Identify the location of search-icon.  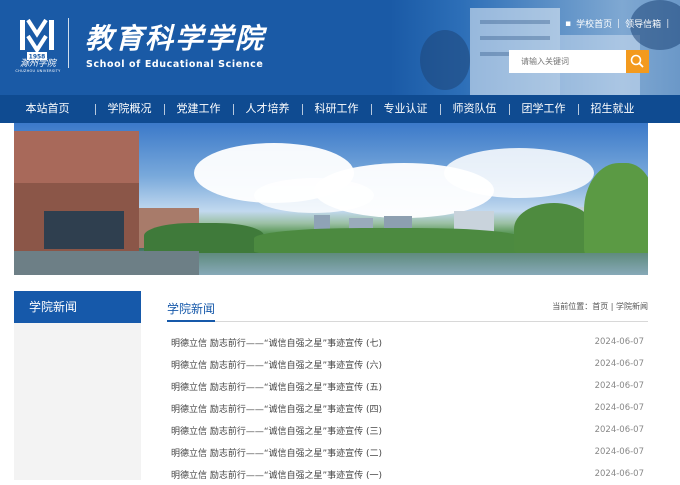
(637, 61).